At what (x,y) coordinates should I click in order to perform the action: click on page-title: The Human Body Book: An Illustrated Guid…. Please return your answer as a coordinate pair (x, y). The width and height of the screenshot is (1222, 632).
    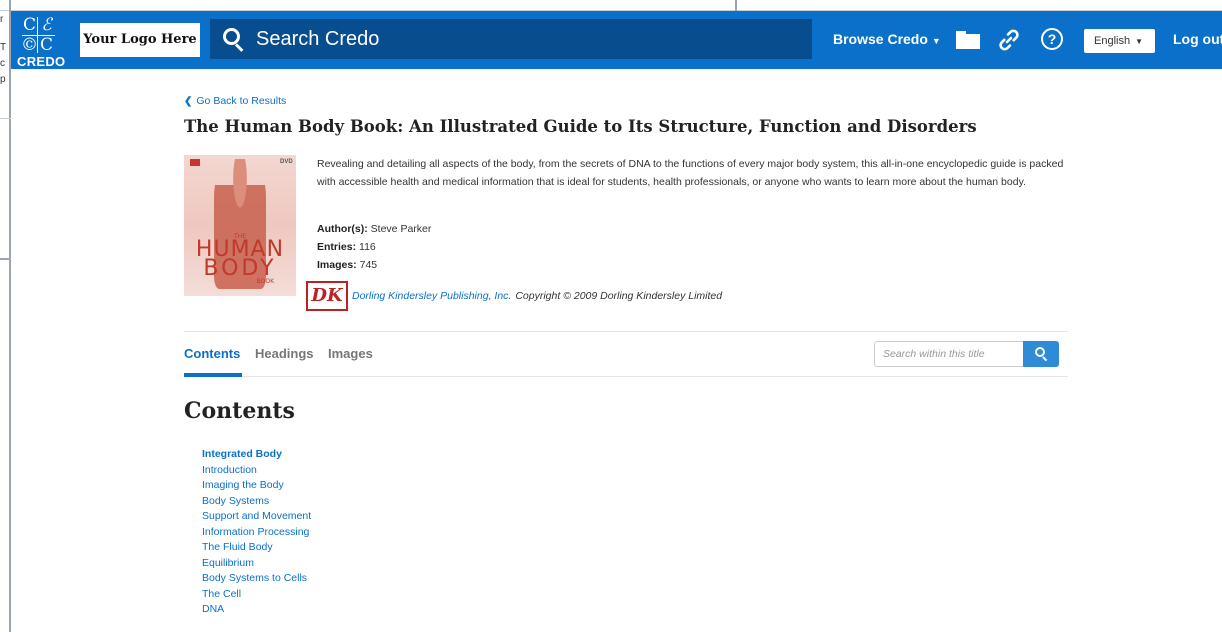
    Looking at the image, I should click on (580, 126).